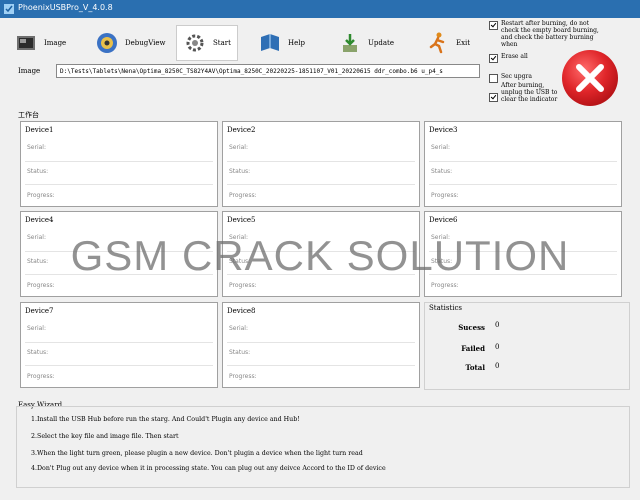 The image size is (640, 500). What do you see at coordinates (443, 220) in the screenshot?
I see `device-name: Device6` at bounding box center [443, 220].